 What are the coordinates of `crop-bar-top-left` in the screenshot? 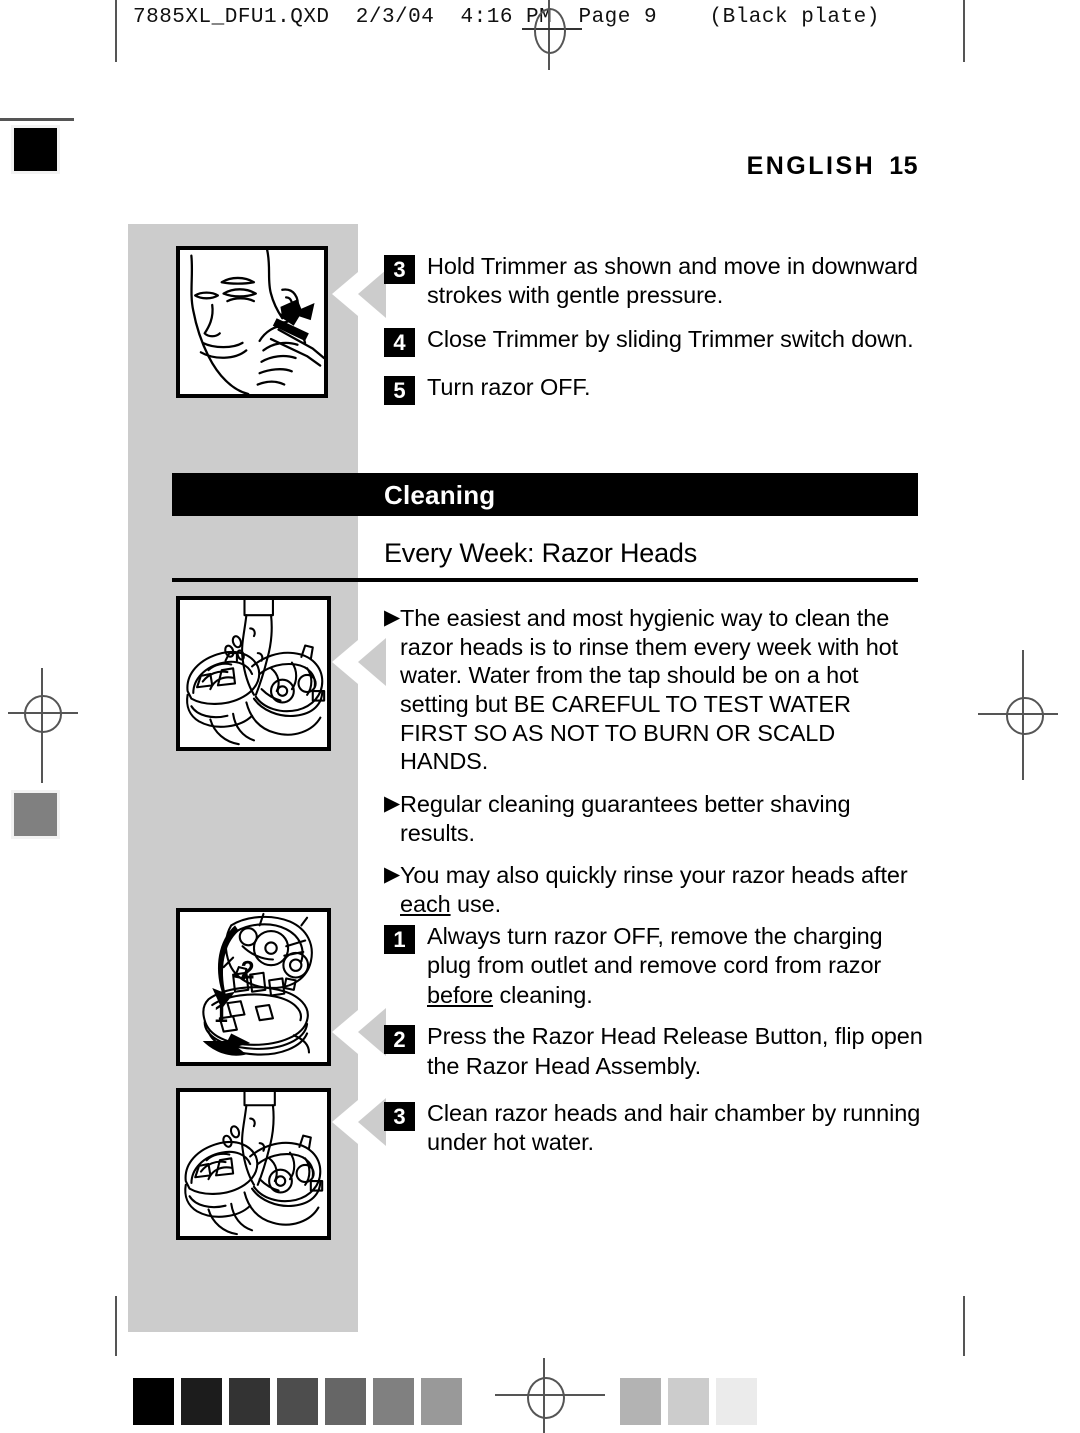 It's located at (37, 119).